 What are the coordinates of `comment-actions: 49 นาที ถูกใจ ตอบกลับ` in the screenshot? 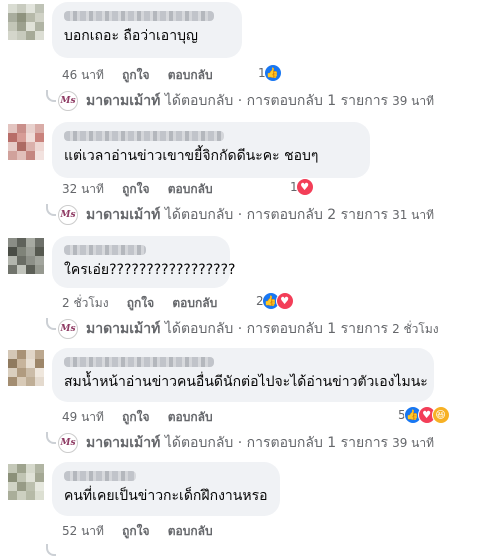 It's located at (144, 417).